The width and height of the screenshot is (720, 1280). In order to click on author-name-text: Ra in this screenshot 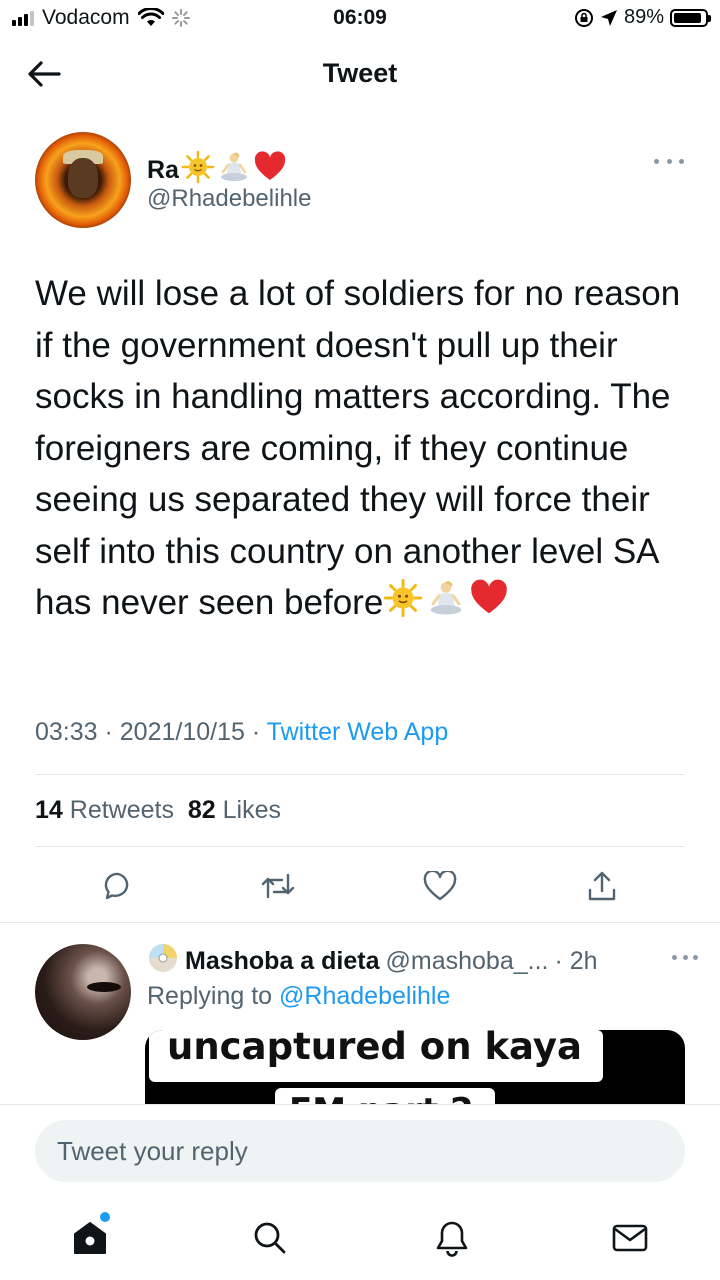, I will do `click(163, 170)`.